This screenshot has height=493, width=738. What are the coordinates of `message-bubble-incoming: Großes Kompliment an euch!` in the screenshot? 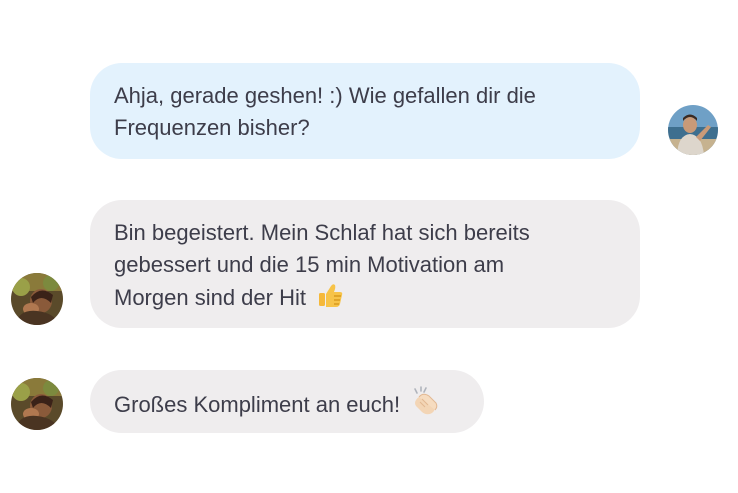 It's located at (287, 401).